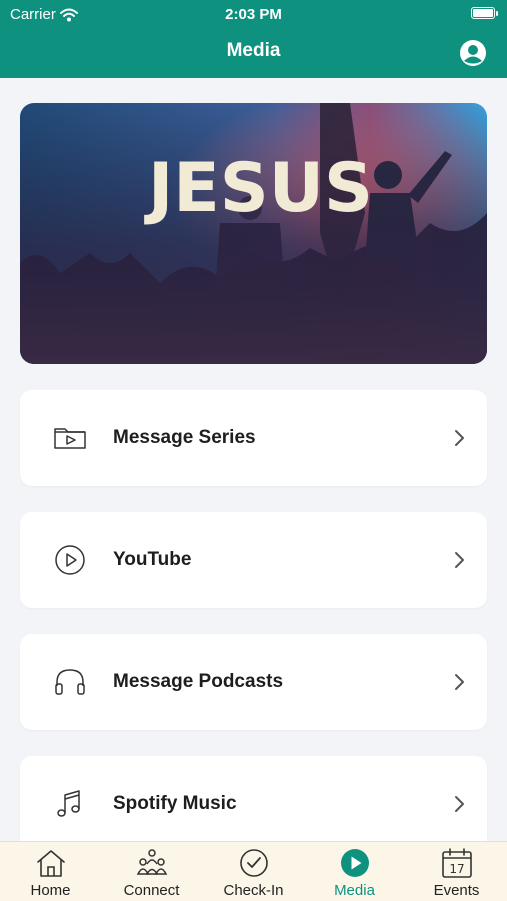  Describe the element at coordinates (184, 437) in the screenshot. I see `menu-item-label: Message Series` at that location.